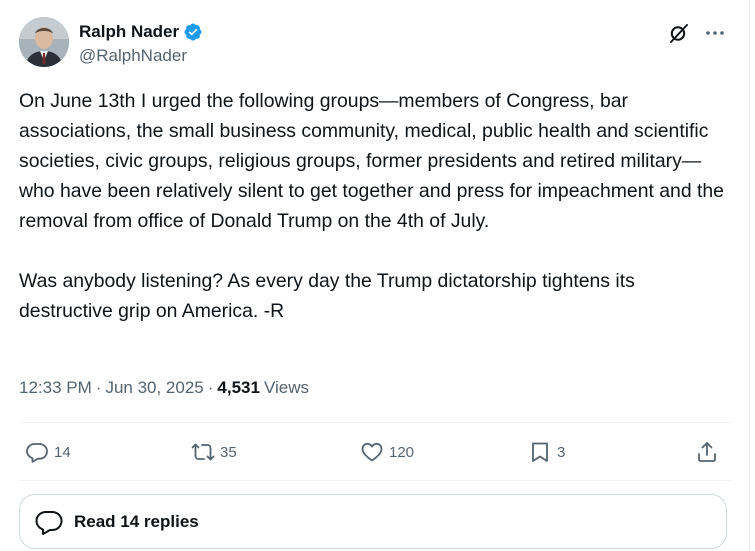 Image resolution: width=755 pixels, height=551 pixels. Describe the element at coordinates (37, 453) in the screenshot. I see `reply-icon` at that location.